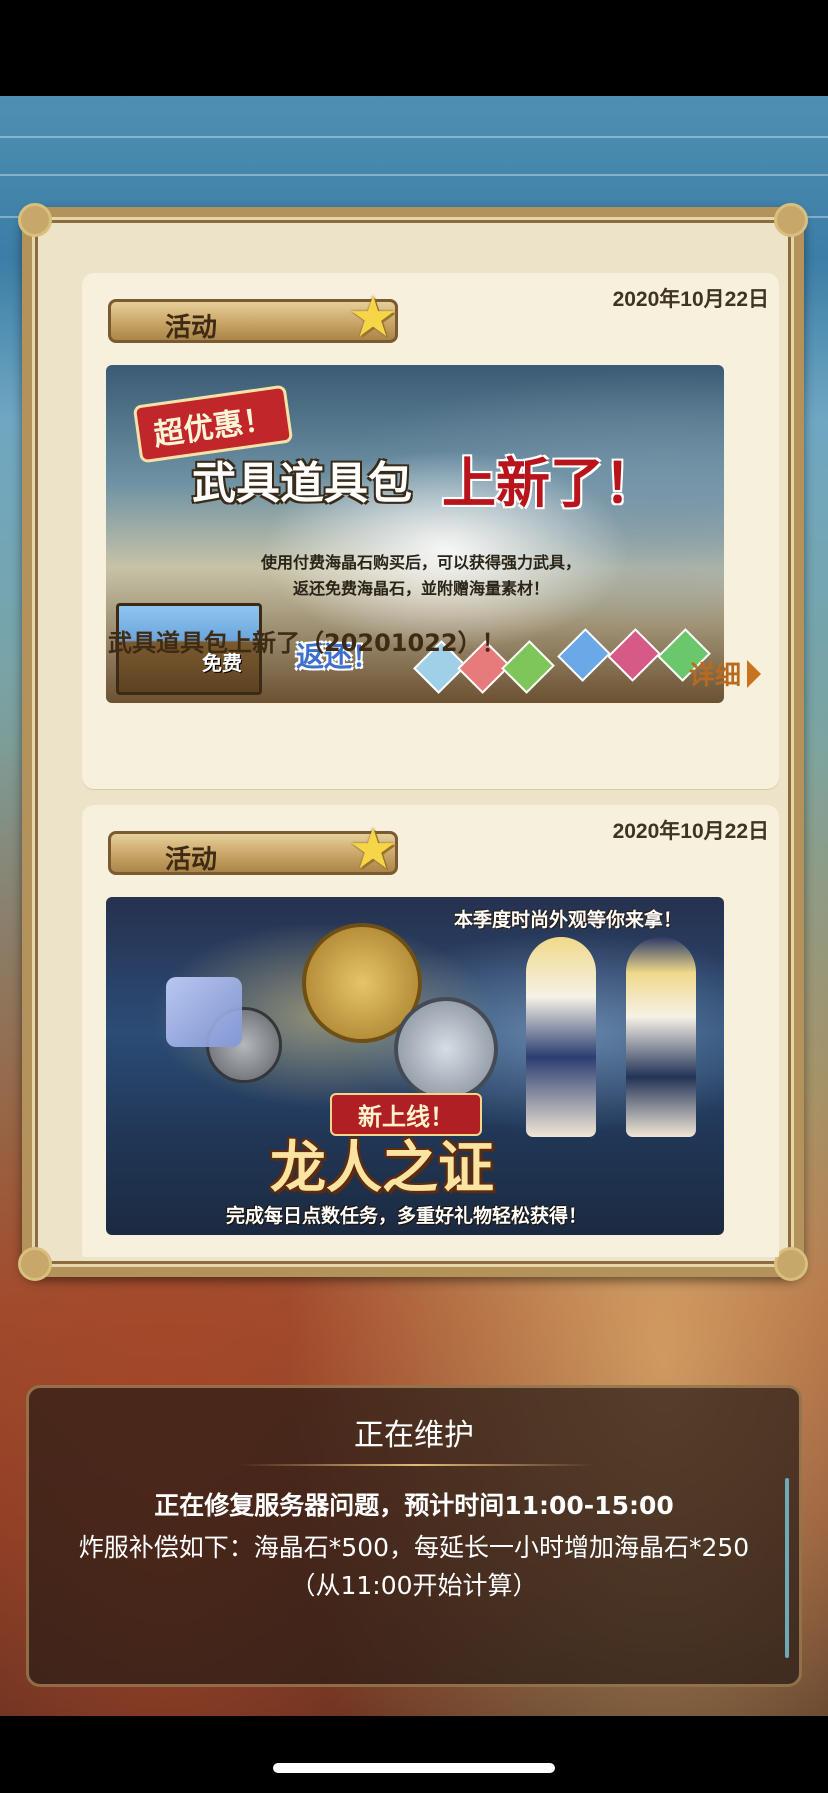 Image resolution: width=828 pixels, height=1793 pixels. What do you see at coordinates (414, 1585) in the screenshot?
I see `maintenance-line: （从11:00开始计算）` at bounding box center [414, 1585].